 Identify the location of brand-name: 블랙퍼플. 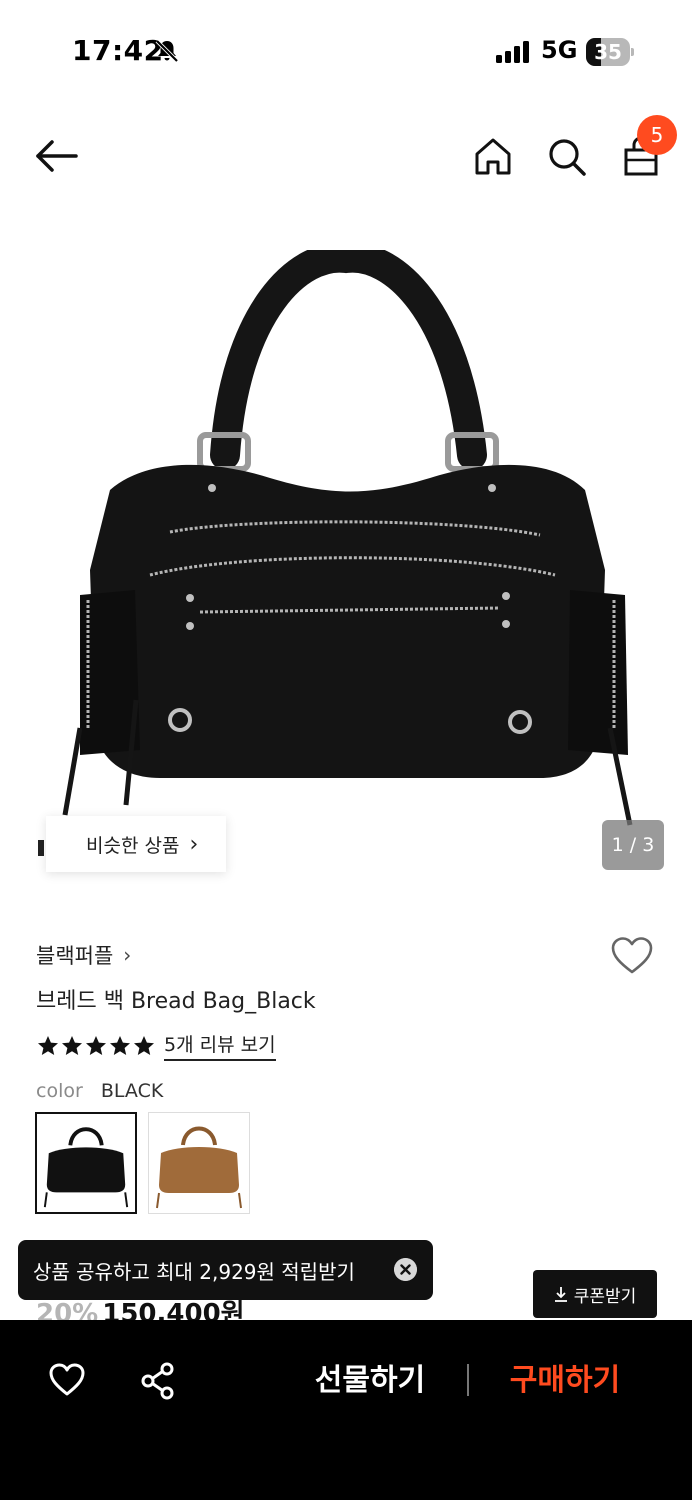
(75, 956).